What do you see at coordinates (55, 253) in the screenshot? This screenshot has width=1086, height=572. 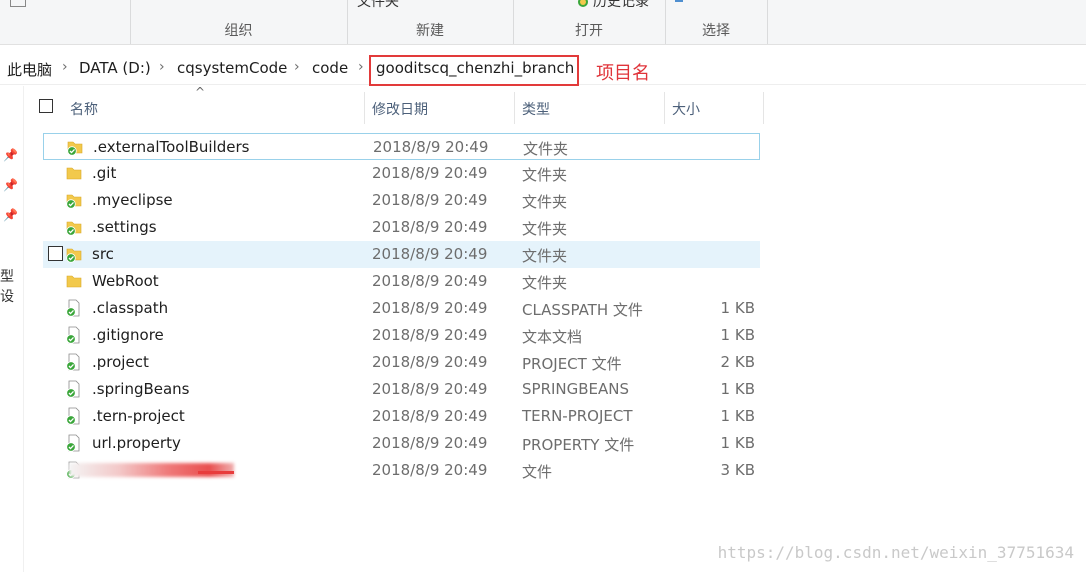 I see `row-checkbox` at bounding box center [55, 253].